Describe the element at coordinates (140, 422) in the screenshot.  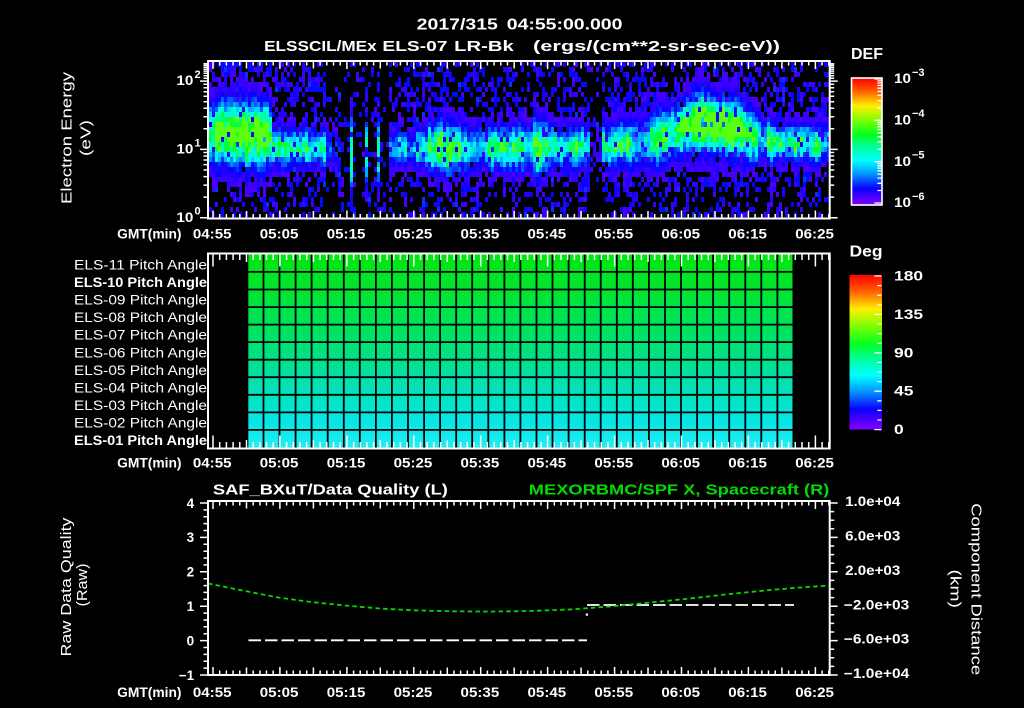
I see `svg-text: ELS-02 Pitch Angle` at that location.